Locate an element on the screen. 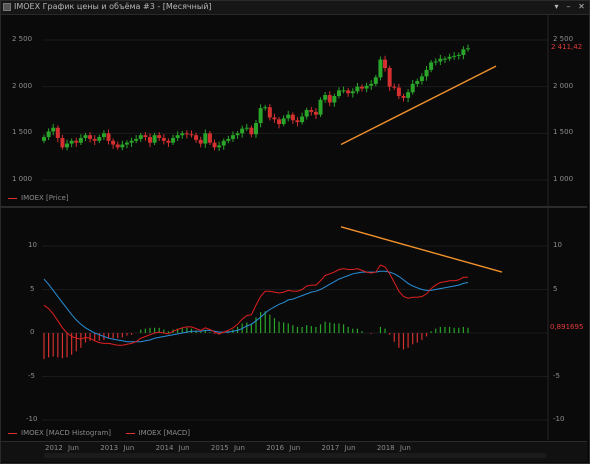 The image size is (590, 464). macd-trend-line is located at coordinates (421, 249).